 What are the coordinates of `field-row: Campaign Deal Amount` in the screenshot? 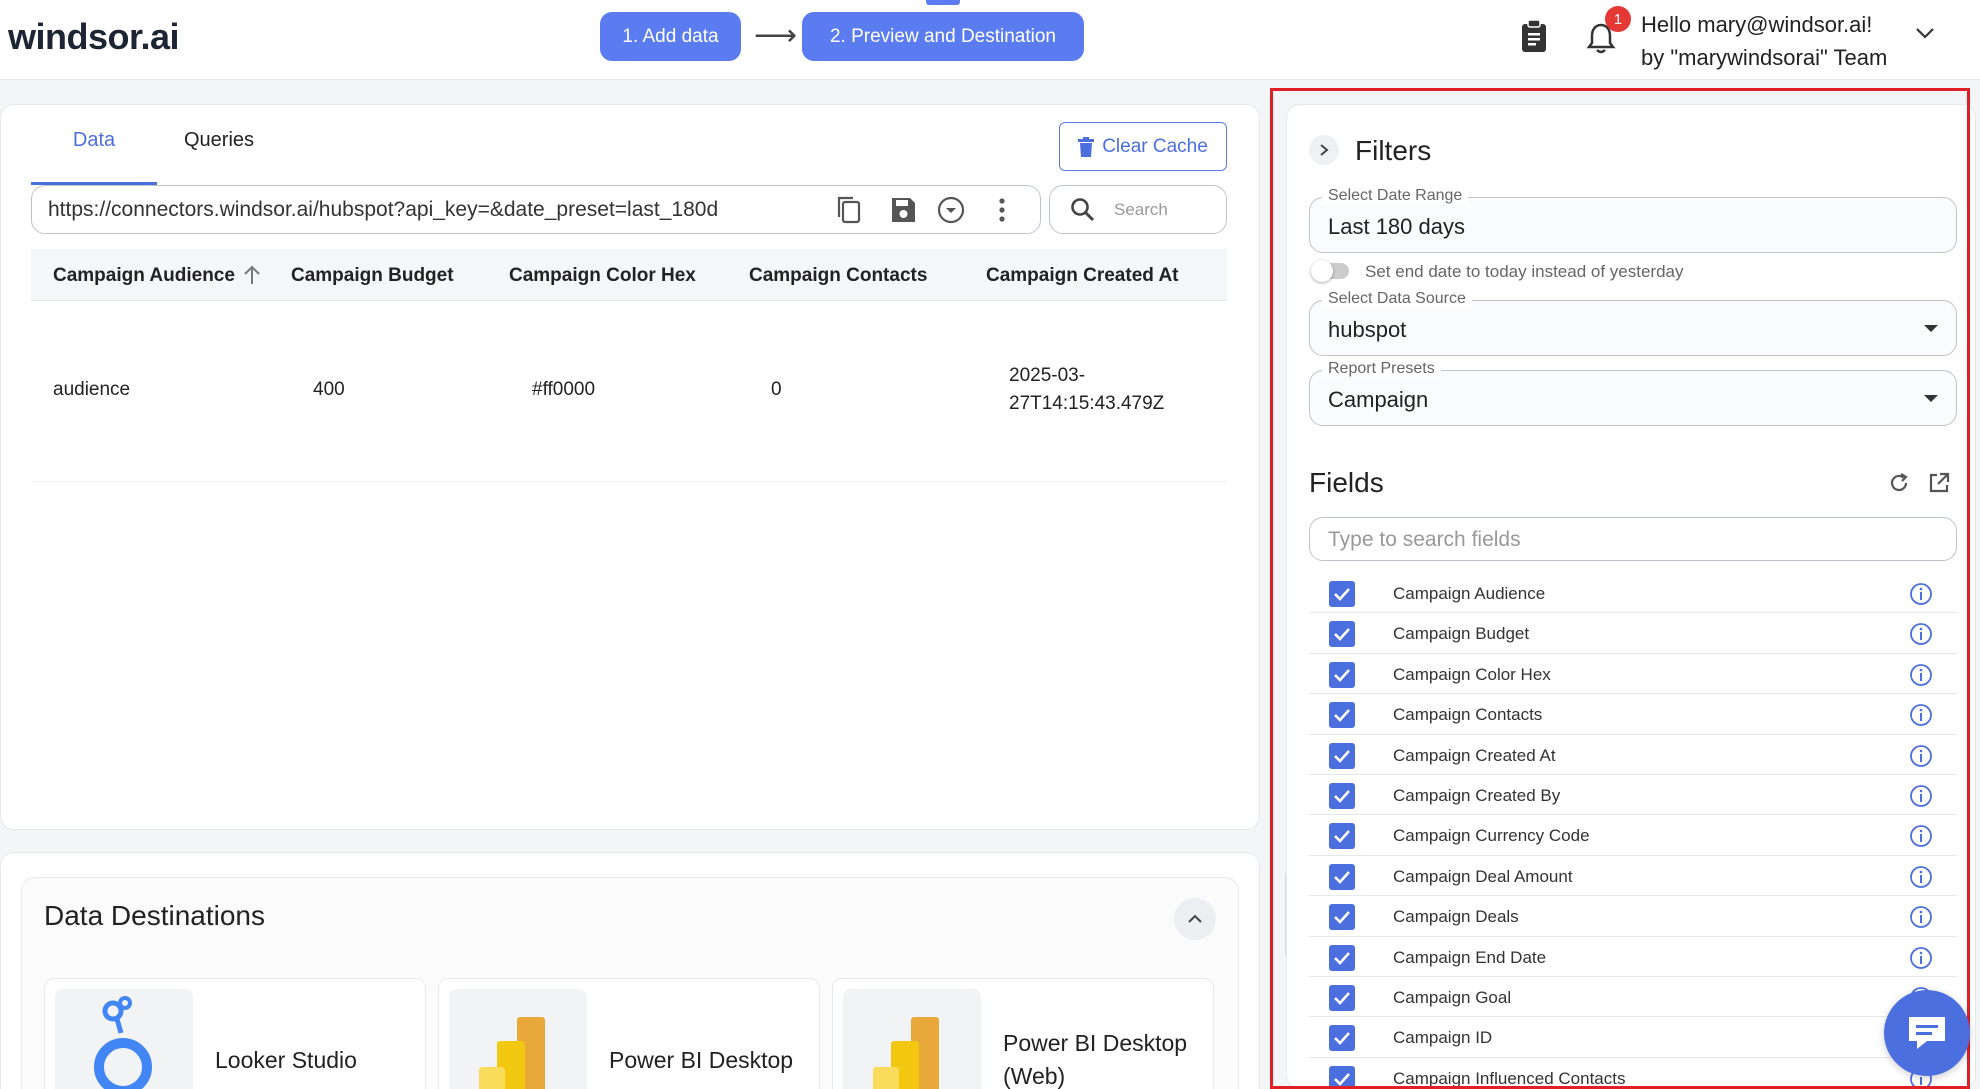 It's located at (1633, 876).